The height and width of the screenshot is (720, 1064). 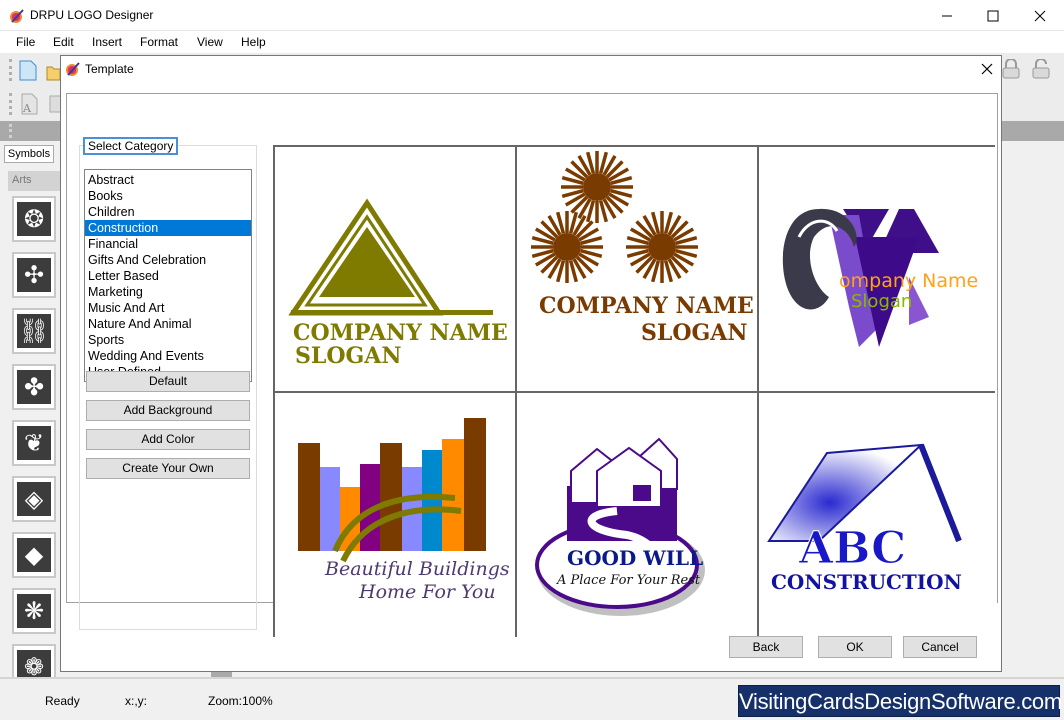 What do you see at coordinates (940, 647) in the screenshot?
I see `cancel-button: Cancel` at bounding box center [940, 647].